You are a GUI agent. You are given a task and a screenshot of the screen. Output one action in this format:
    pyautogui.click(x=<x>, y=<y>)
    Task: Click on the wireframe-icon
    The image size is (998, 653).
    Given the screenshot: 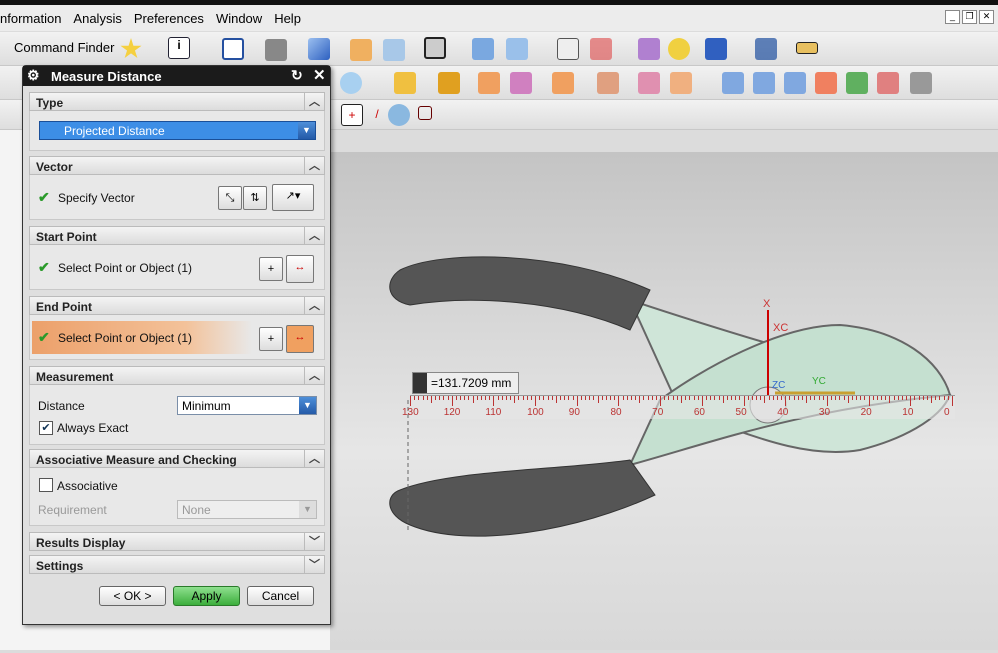 What is the action you would take?
    pyautogui.click(x=351, y=83)
    